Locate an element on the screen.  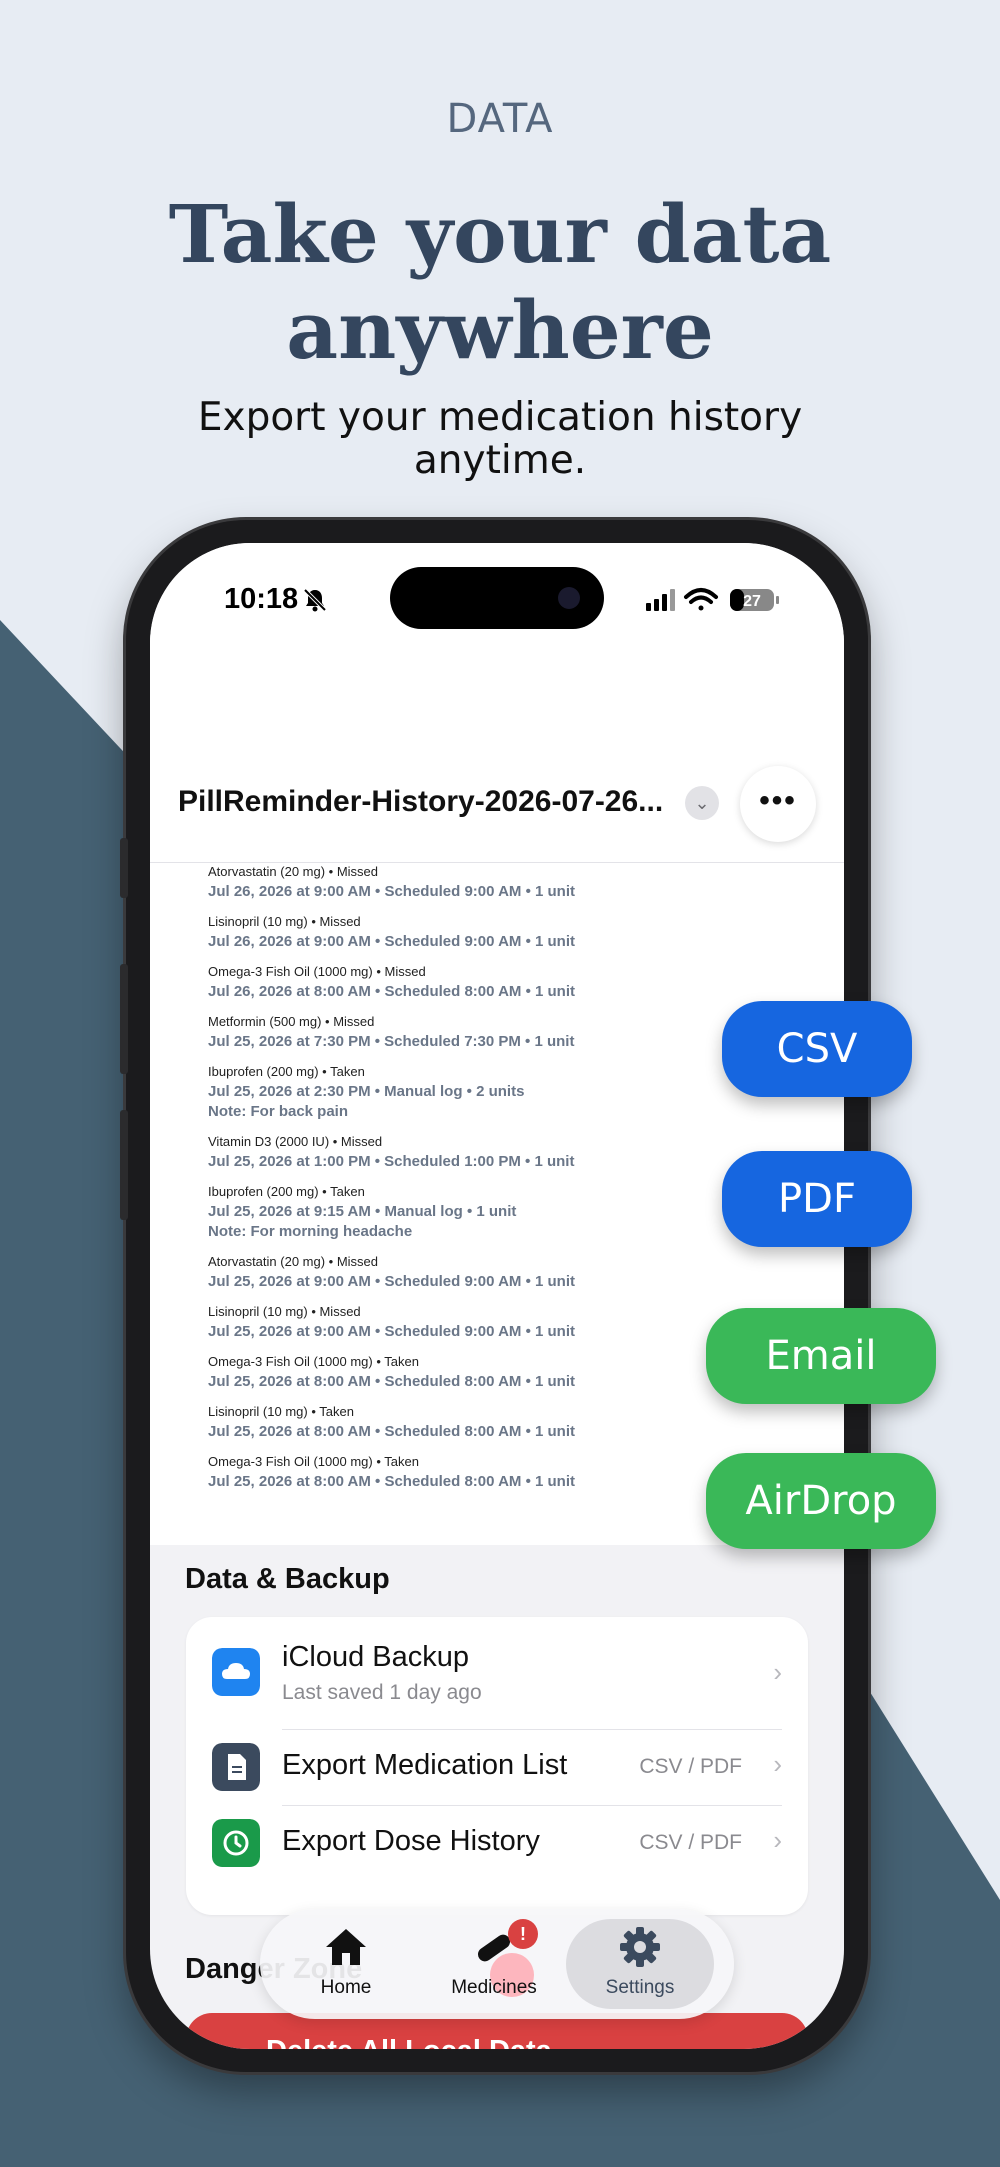
status-bar: 10:18 27 is located at coordinates (497, 603).